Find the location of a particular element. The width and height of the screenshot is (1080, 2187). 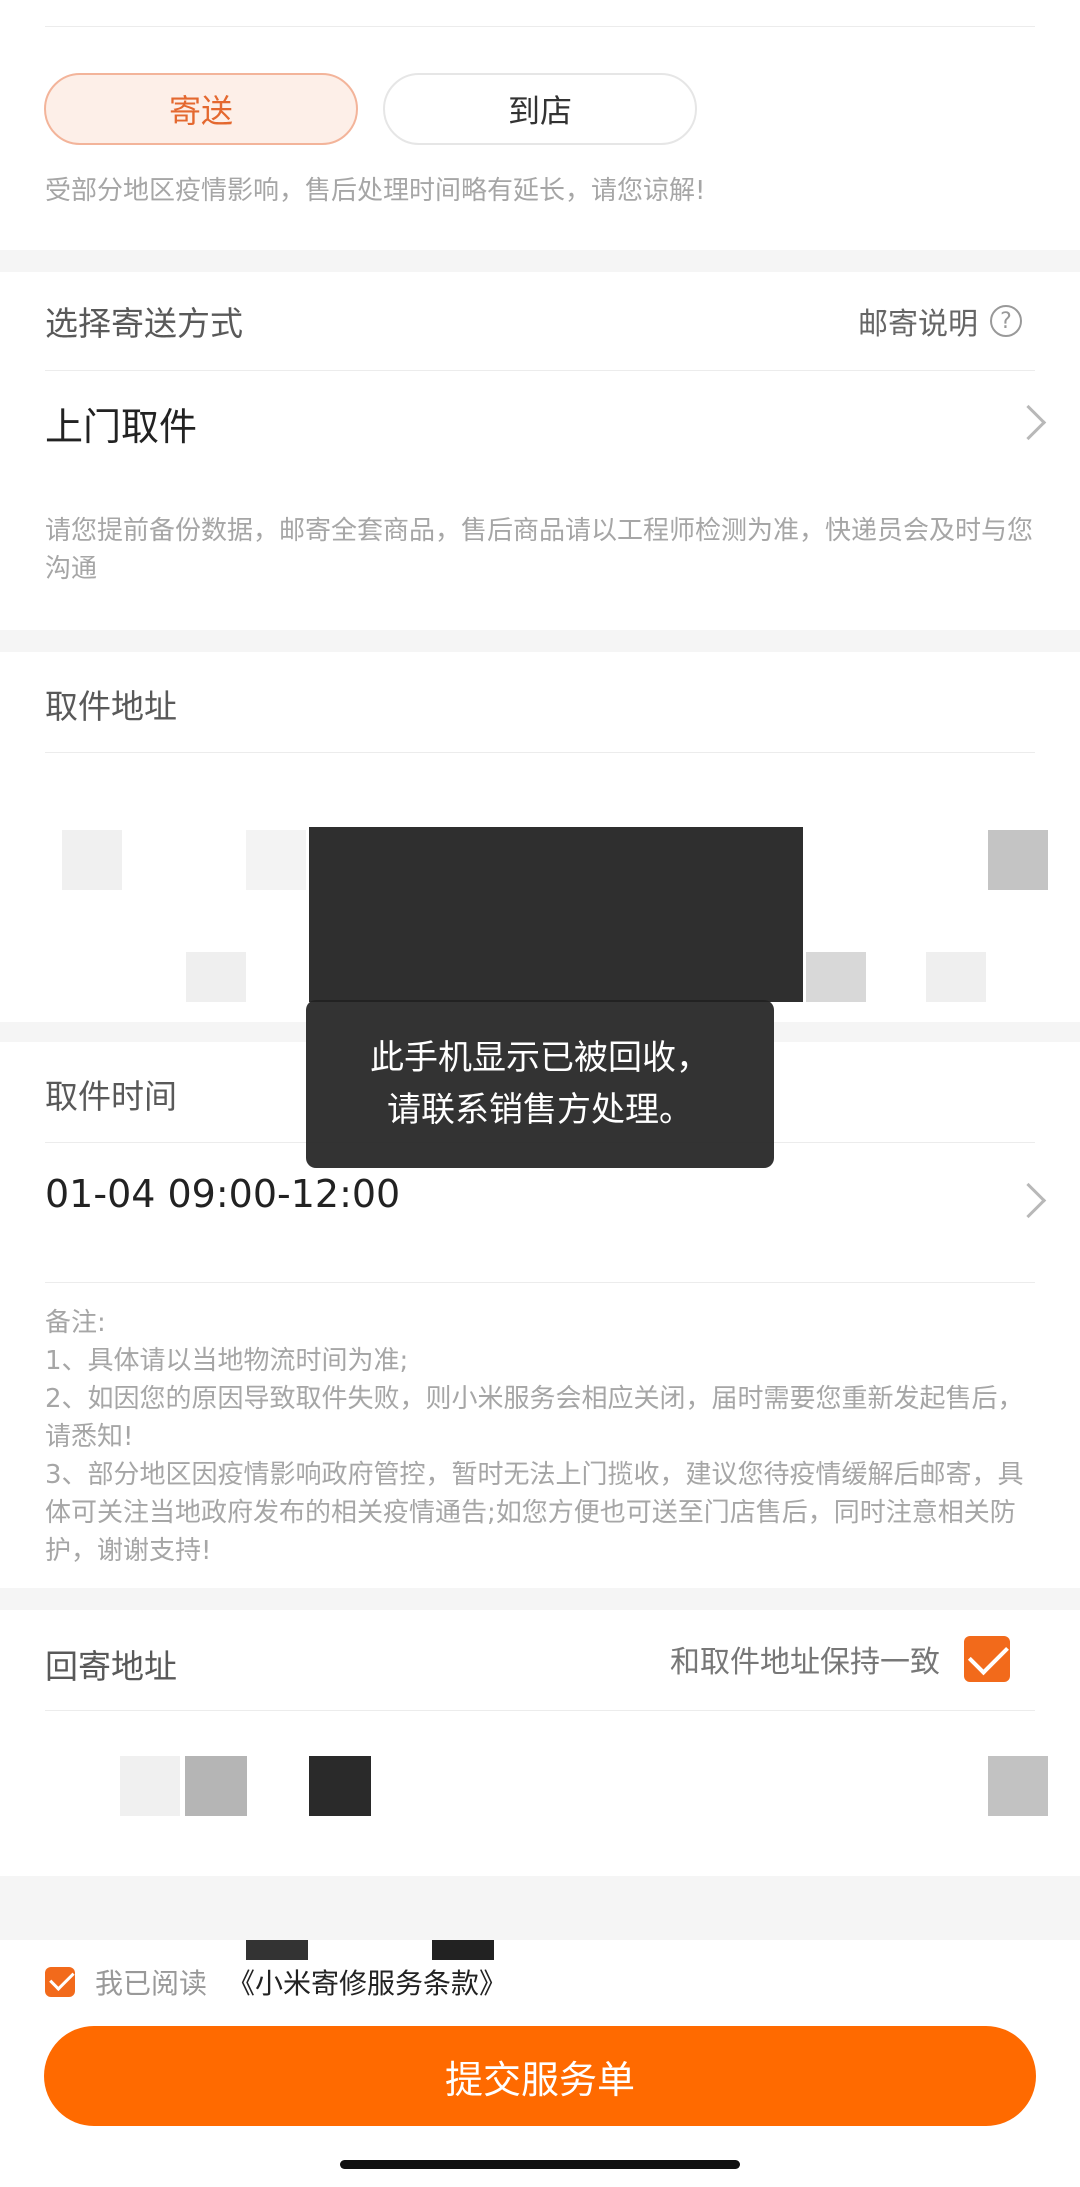

pickup-time-bottom-divider is located at coordinates (540, 1282).